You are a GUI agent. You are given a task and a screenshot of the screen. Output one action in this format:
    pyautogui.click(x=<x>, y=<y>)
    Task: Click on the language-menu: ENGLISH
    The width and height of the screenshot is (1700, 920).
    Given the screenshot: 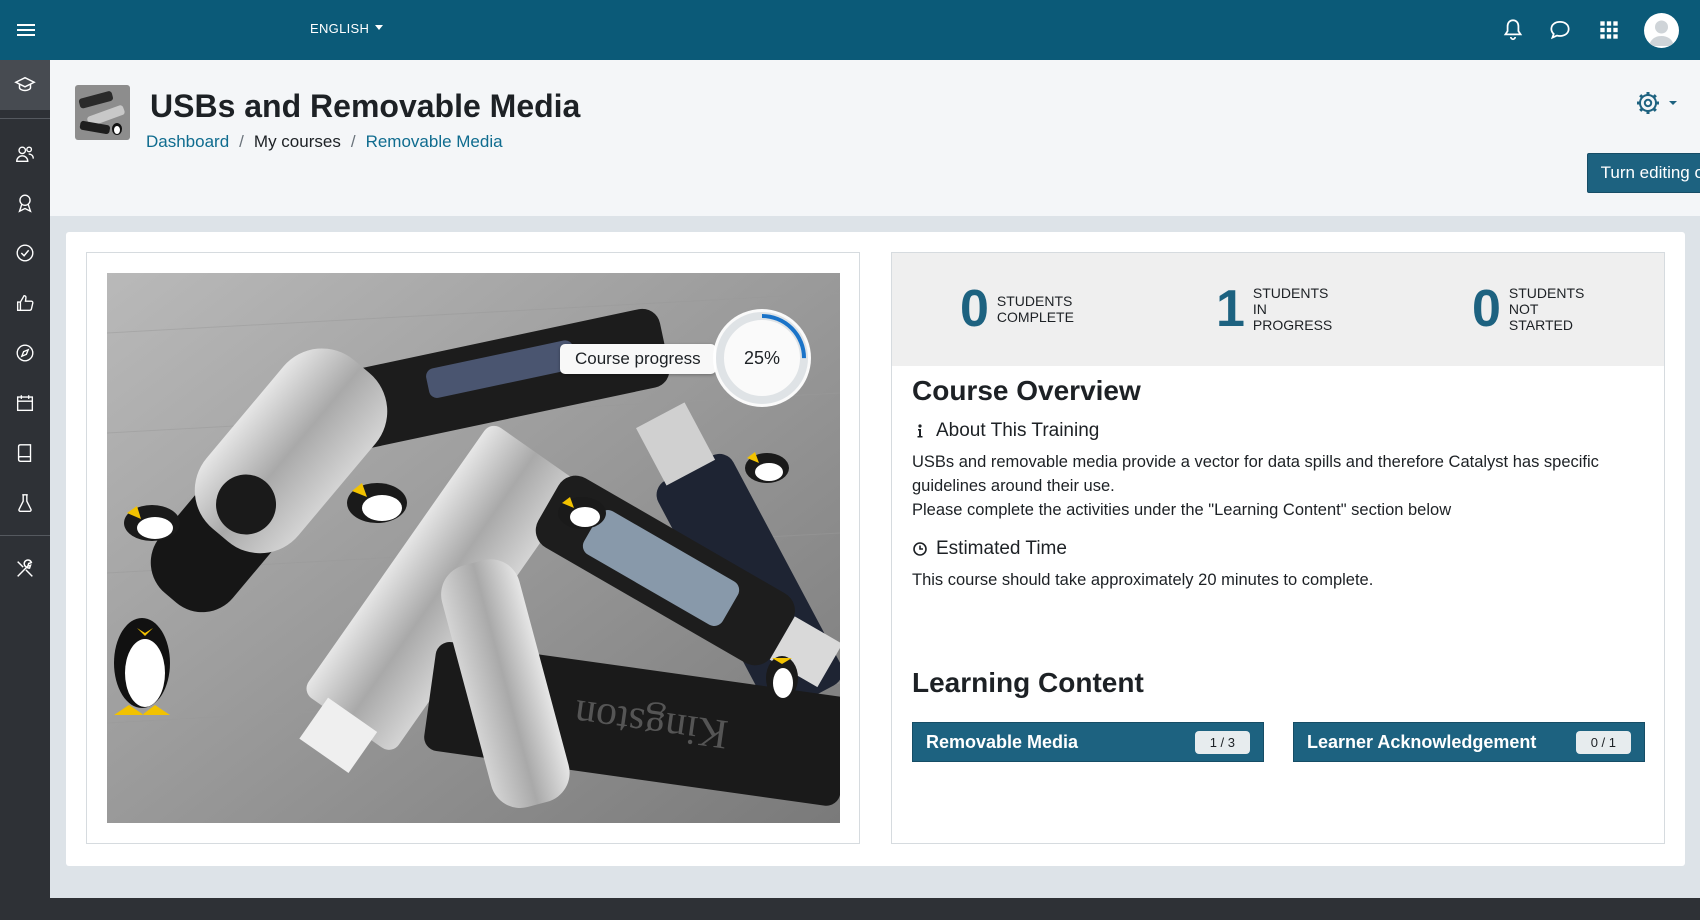 What is the action you would take?
    pyautogui.click(x=347, y=28)
    